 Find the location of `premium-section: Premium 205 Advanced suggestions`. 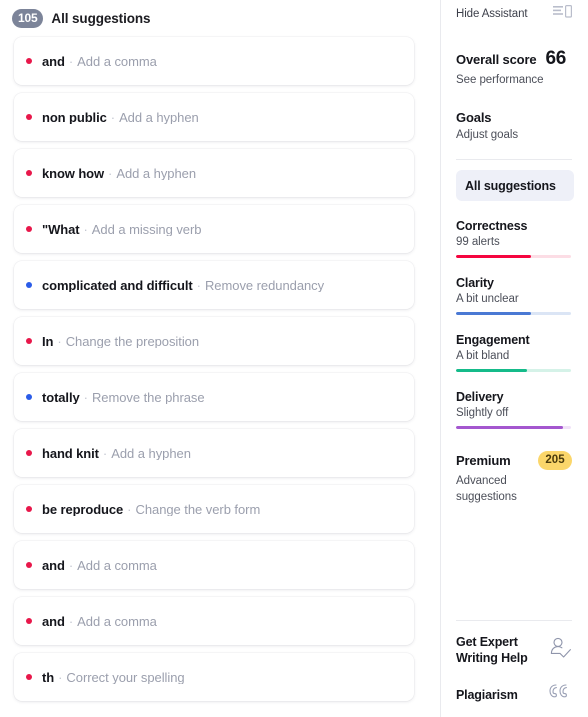

premium-section: Premium 205 Advanced suggestions is located at coordinates (514, 478).